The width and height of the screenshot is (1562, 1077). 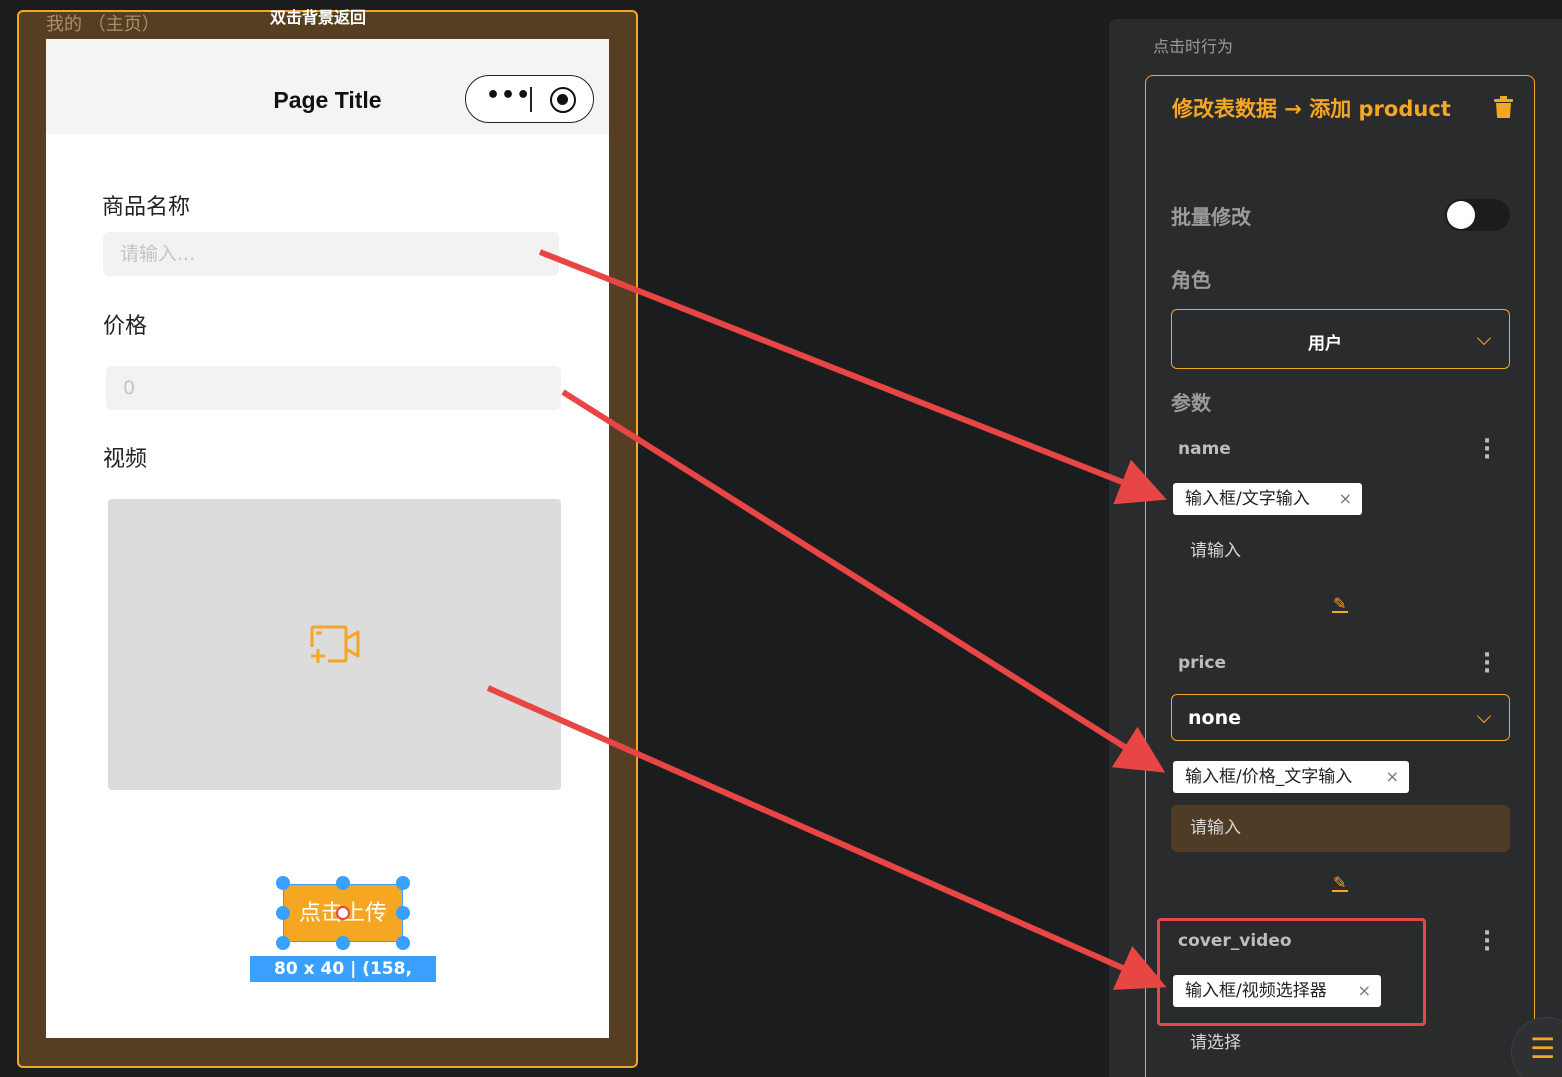 What do you see at coordinates (1269, 777) in the screenshot?
I see `binding-chip-label: 输入框/价格_文字输入` at bounding box center [1269, 777].